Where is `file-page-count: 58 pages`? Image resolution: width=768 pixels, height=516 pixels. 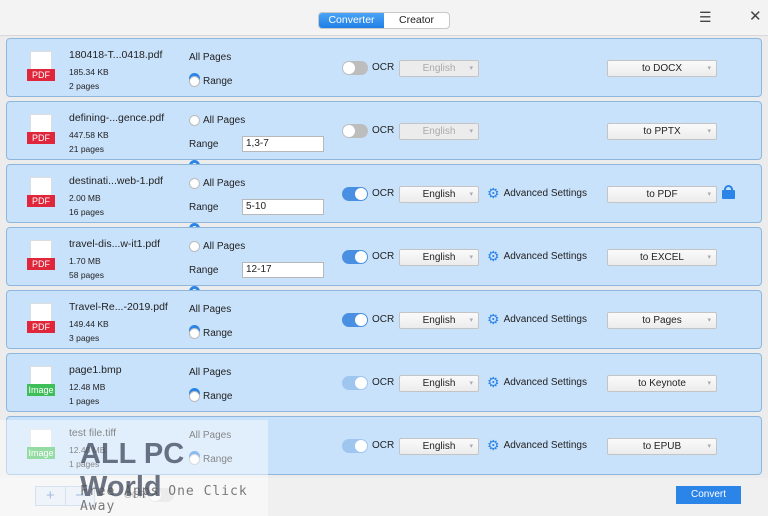
file-page-count: 58 pages is located at coordinates (86, 275).